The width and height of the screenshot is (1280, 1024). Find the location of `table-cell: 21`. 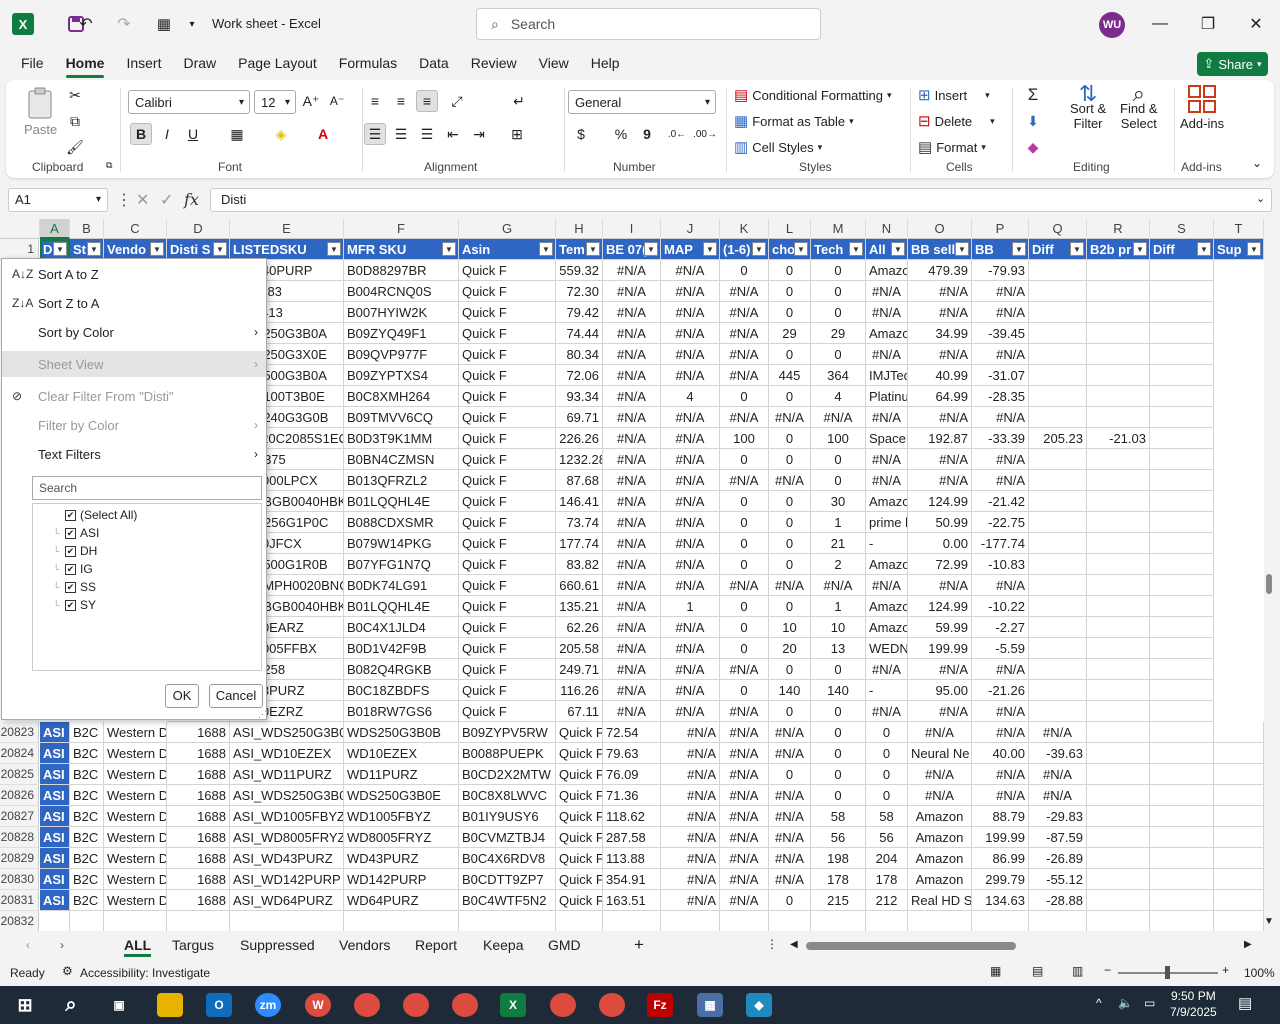

table-cell: 21 is located at coordinates (838, 543).